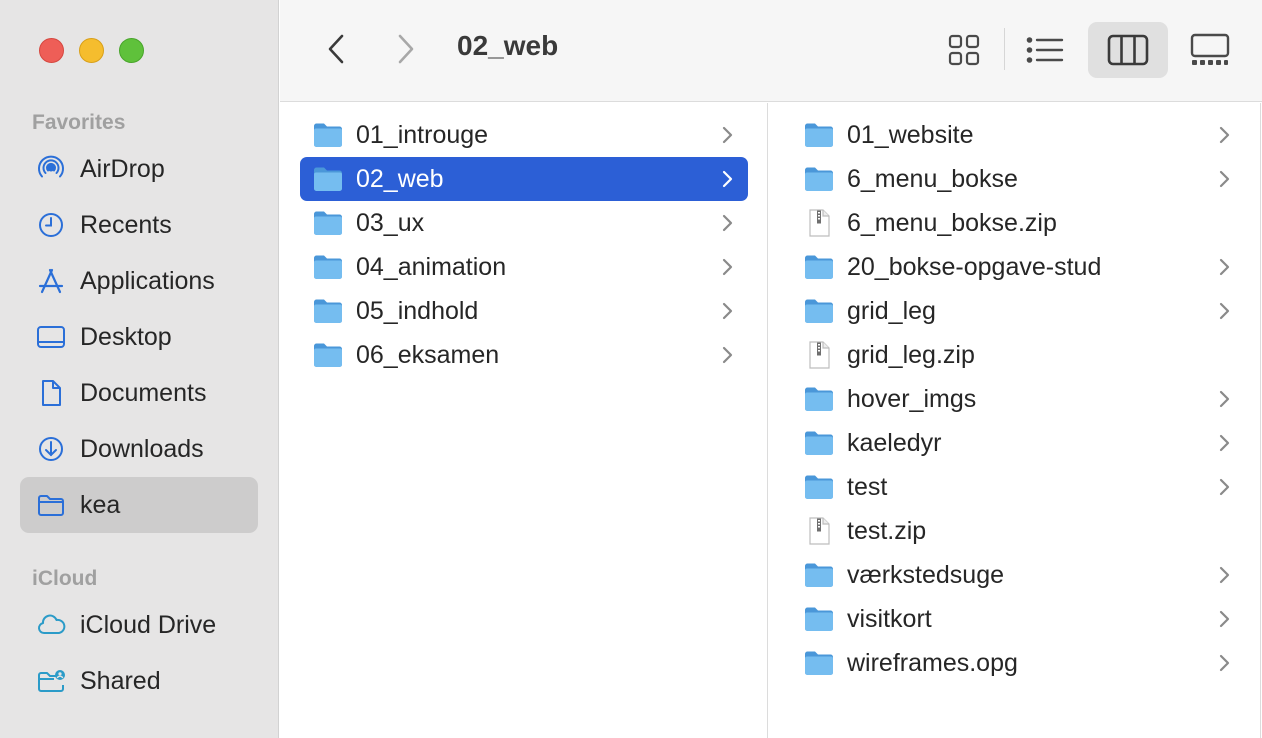 The width and height of the screenshot is (1262, 738). I want to click on cloud-icon, so click(51, 625).